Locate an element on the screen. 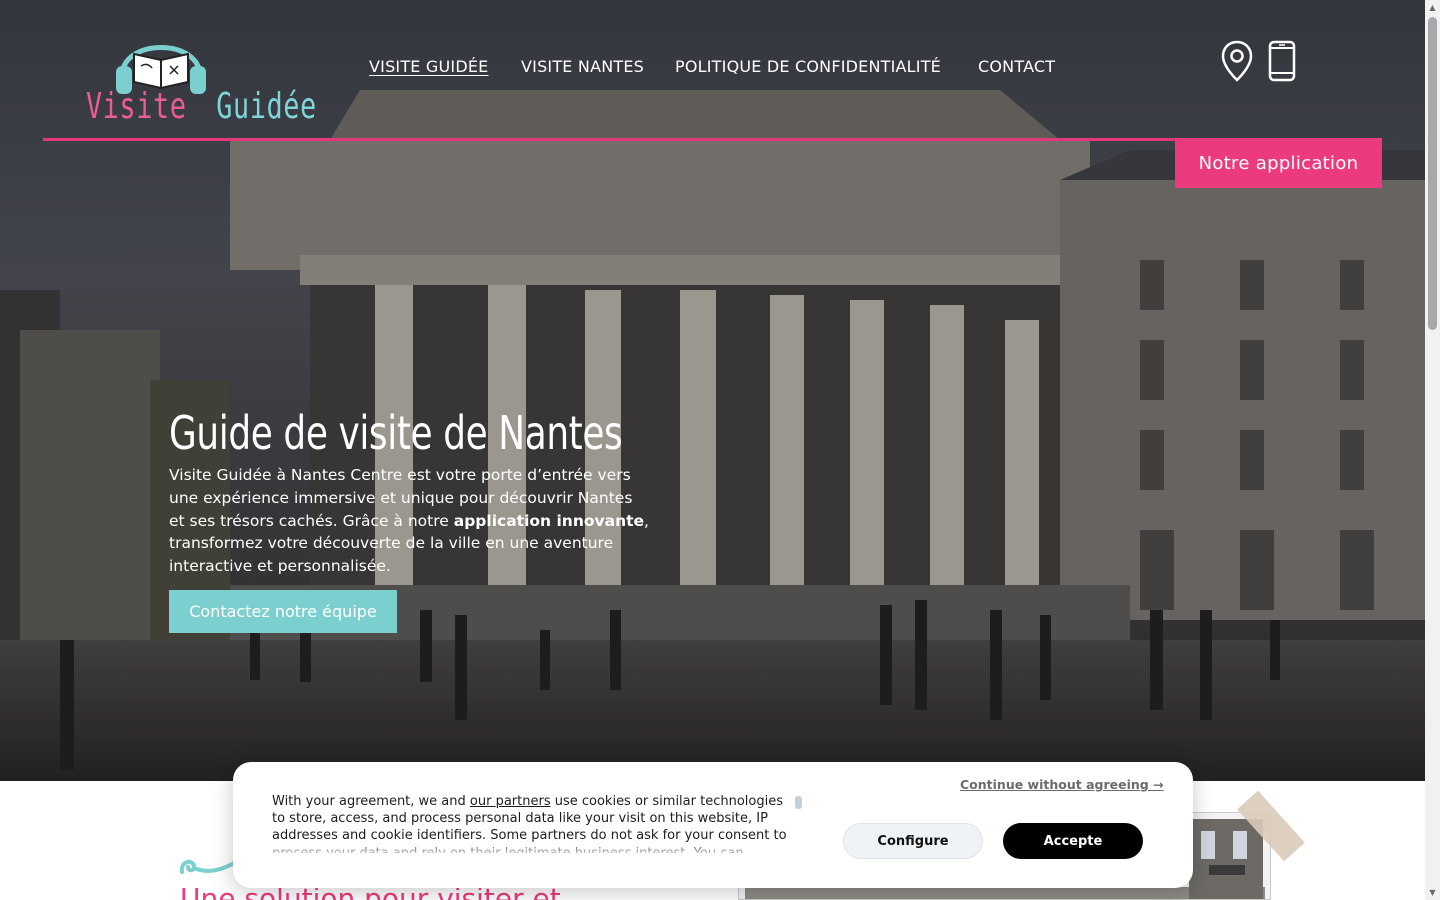 The height and width of the screenshot is (900, 1440). hero-title: Guide de visite de Nantes is located at coordinates (396, 433).